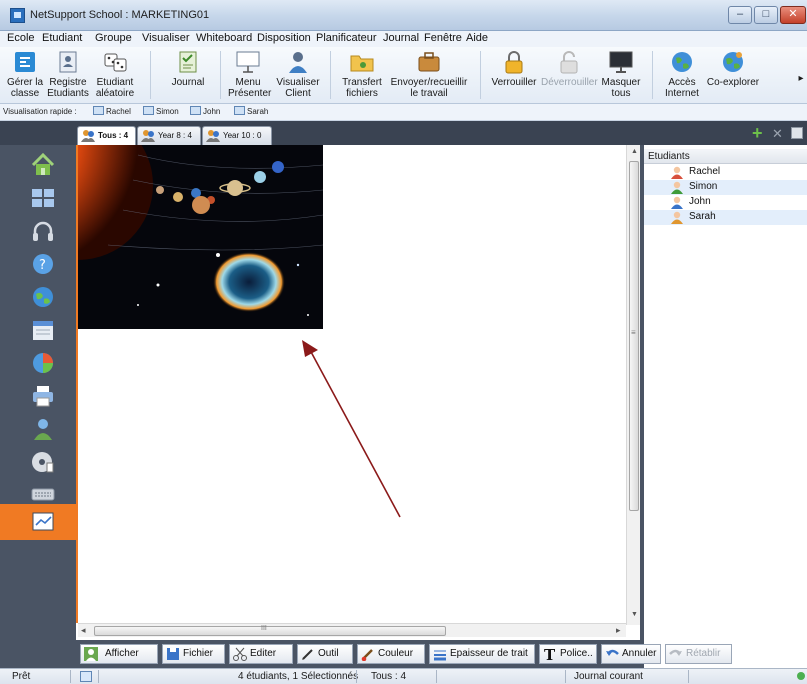  Describe the element at coordinates (682, 74) in the screenshot. I see `internet-access-button: Accès Internet` at that location.